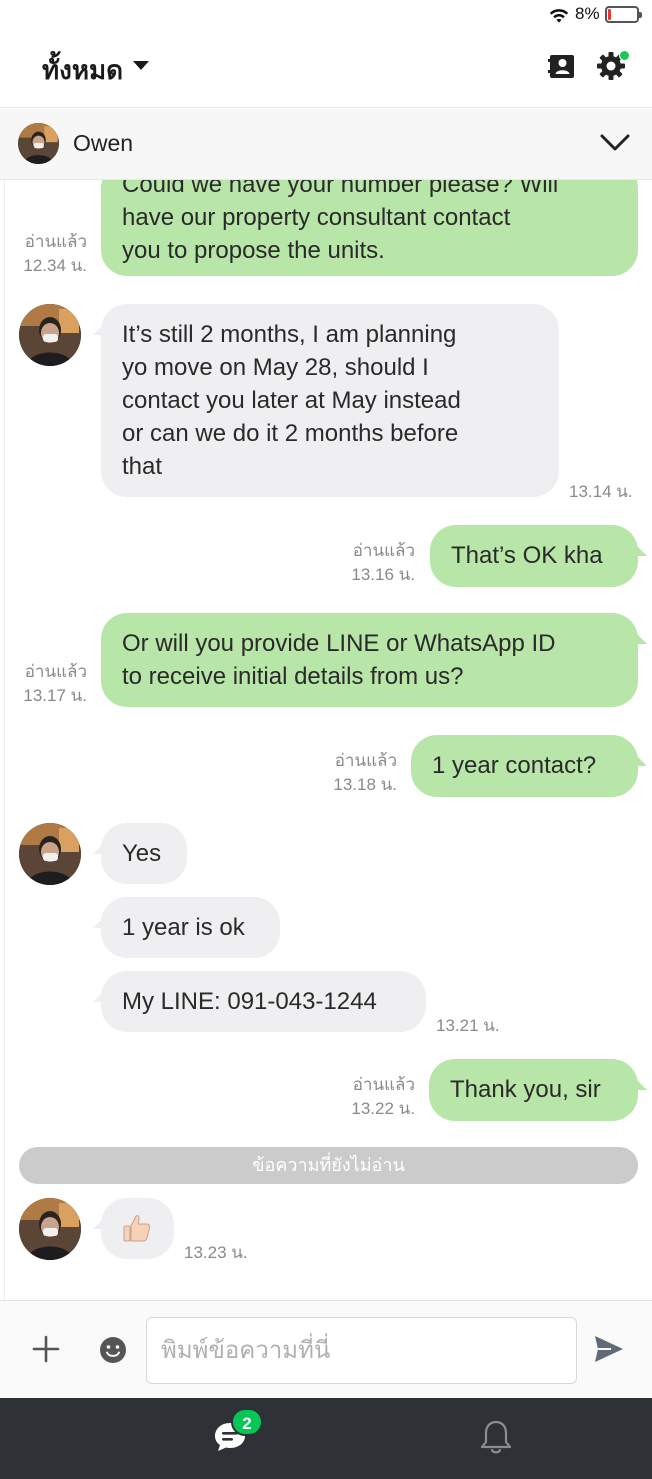  What do you see at coordinates (609, 1349) in the screenshot?
I see `send-icon` at bounding box center [609, 1349].